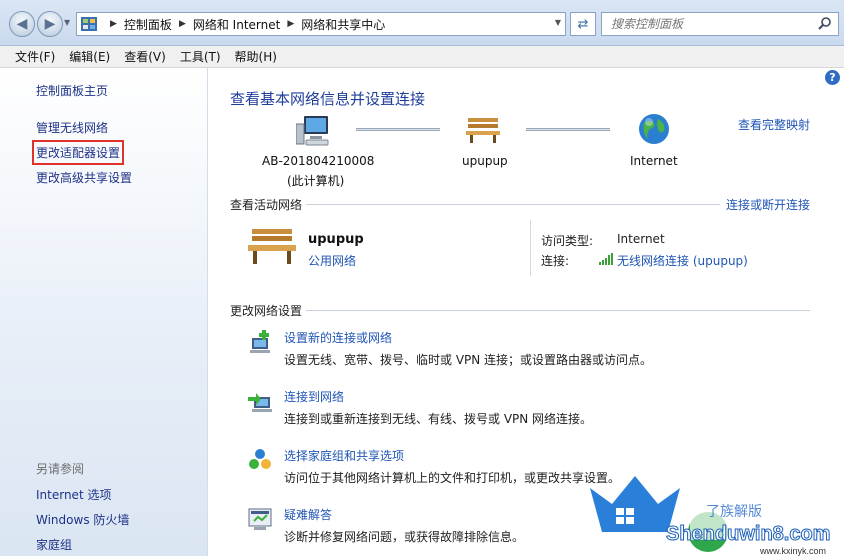  I want to click on watermark-text: Shenduwin8.com, so click(748, 534).